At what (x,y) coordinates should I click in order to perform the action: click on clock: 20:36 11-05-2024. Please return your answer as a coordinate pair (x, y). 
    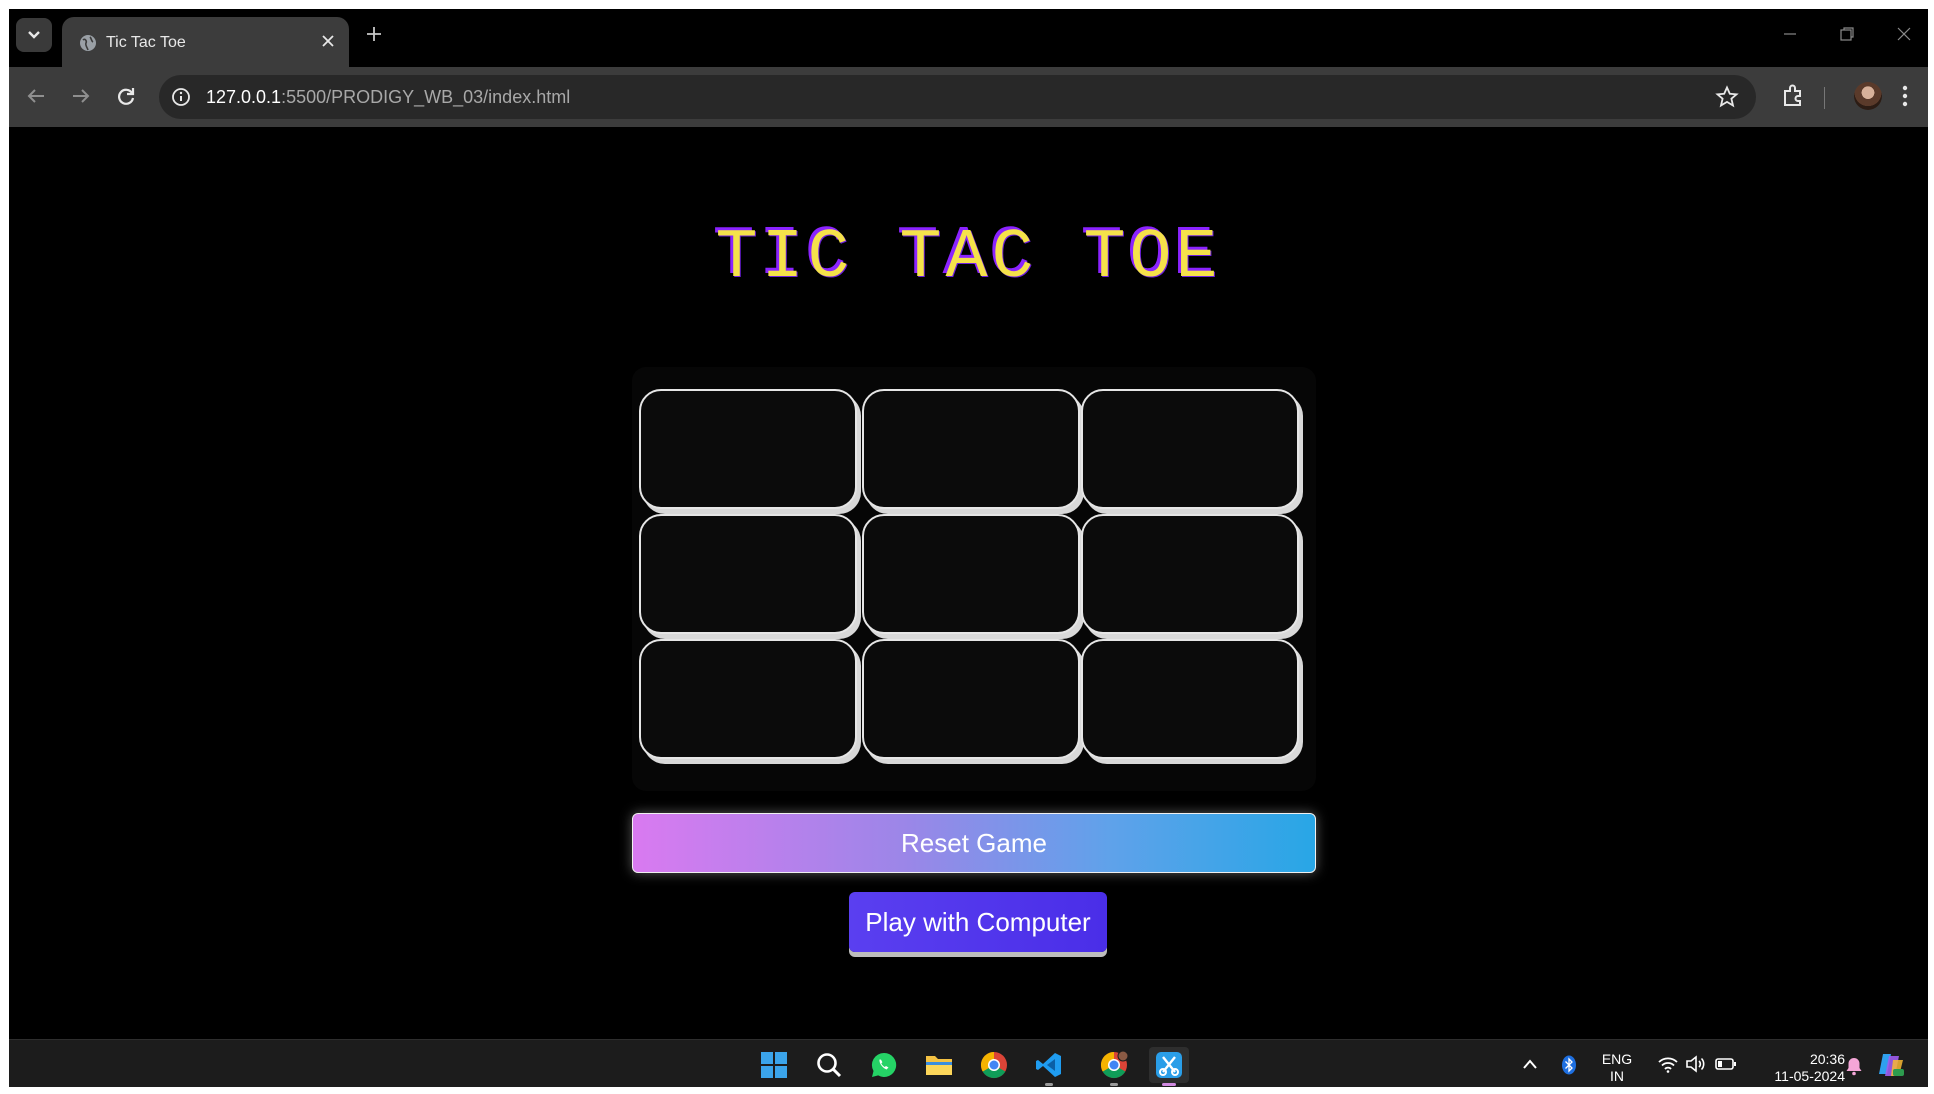
    Looking at the image, I should click on (1795, 1068).